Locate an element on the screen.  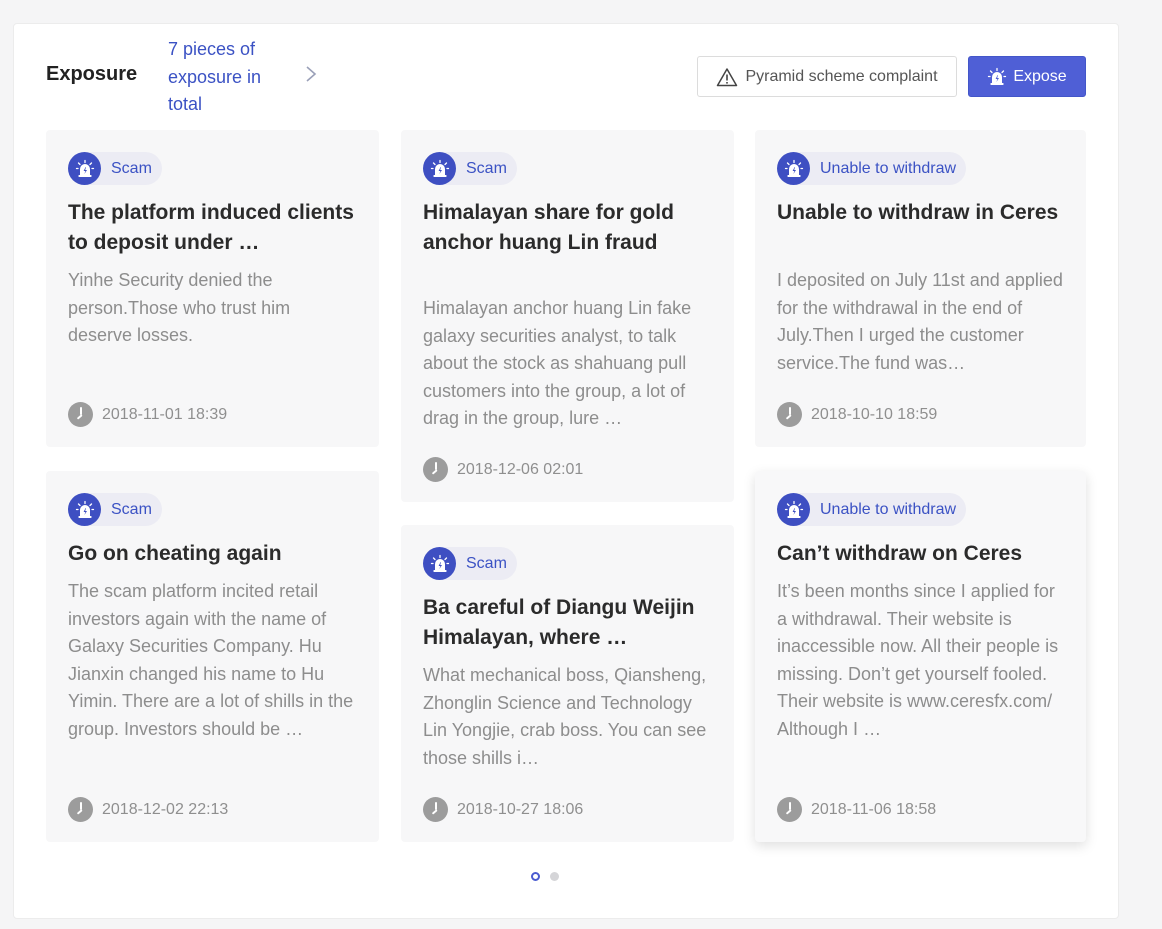
expose-button: Expose is located at coordinates (1027, 76).